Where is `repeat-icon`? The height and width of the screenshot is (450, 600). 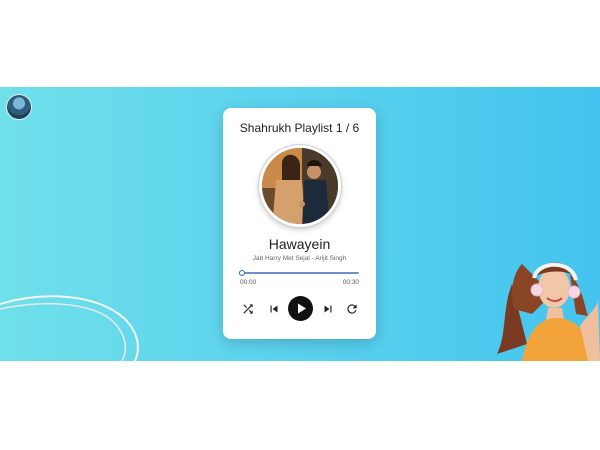
repeat-icon is located at coordinates (352, 309).